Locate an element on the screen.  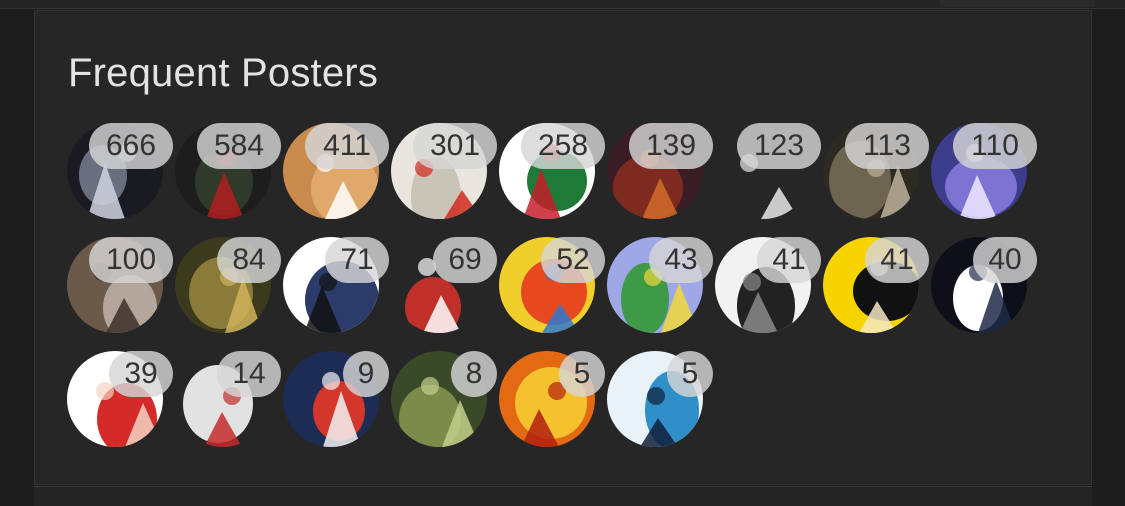
post-count-badge: 40 is located at coordinates (1005, 260).